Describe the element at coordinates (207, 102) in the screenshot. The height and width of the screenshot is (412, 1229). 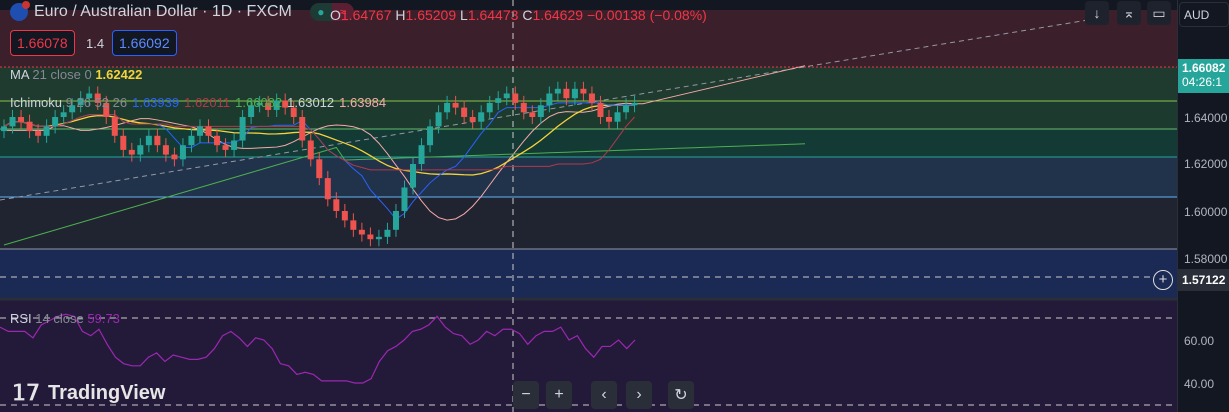
I see `ichimoku-value: 1.62011` at that location.